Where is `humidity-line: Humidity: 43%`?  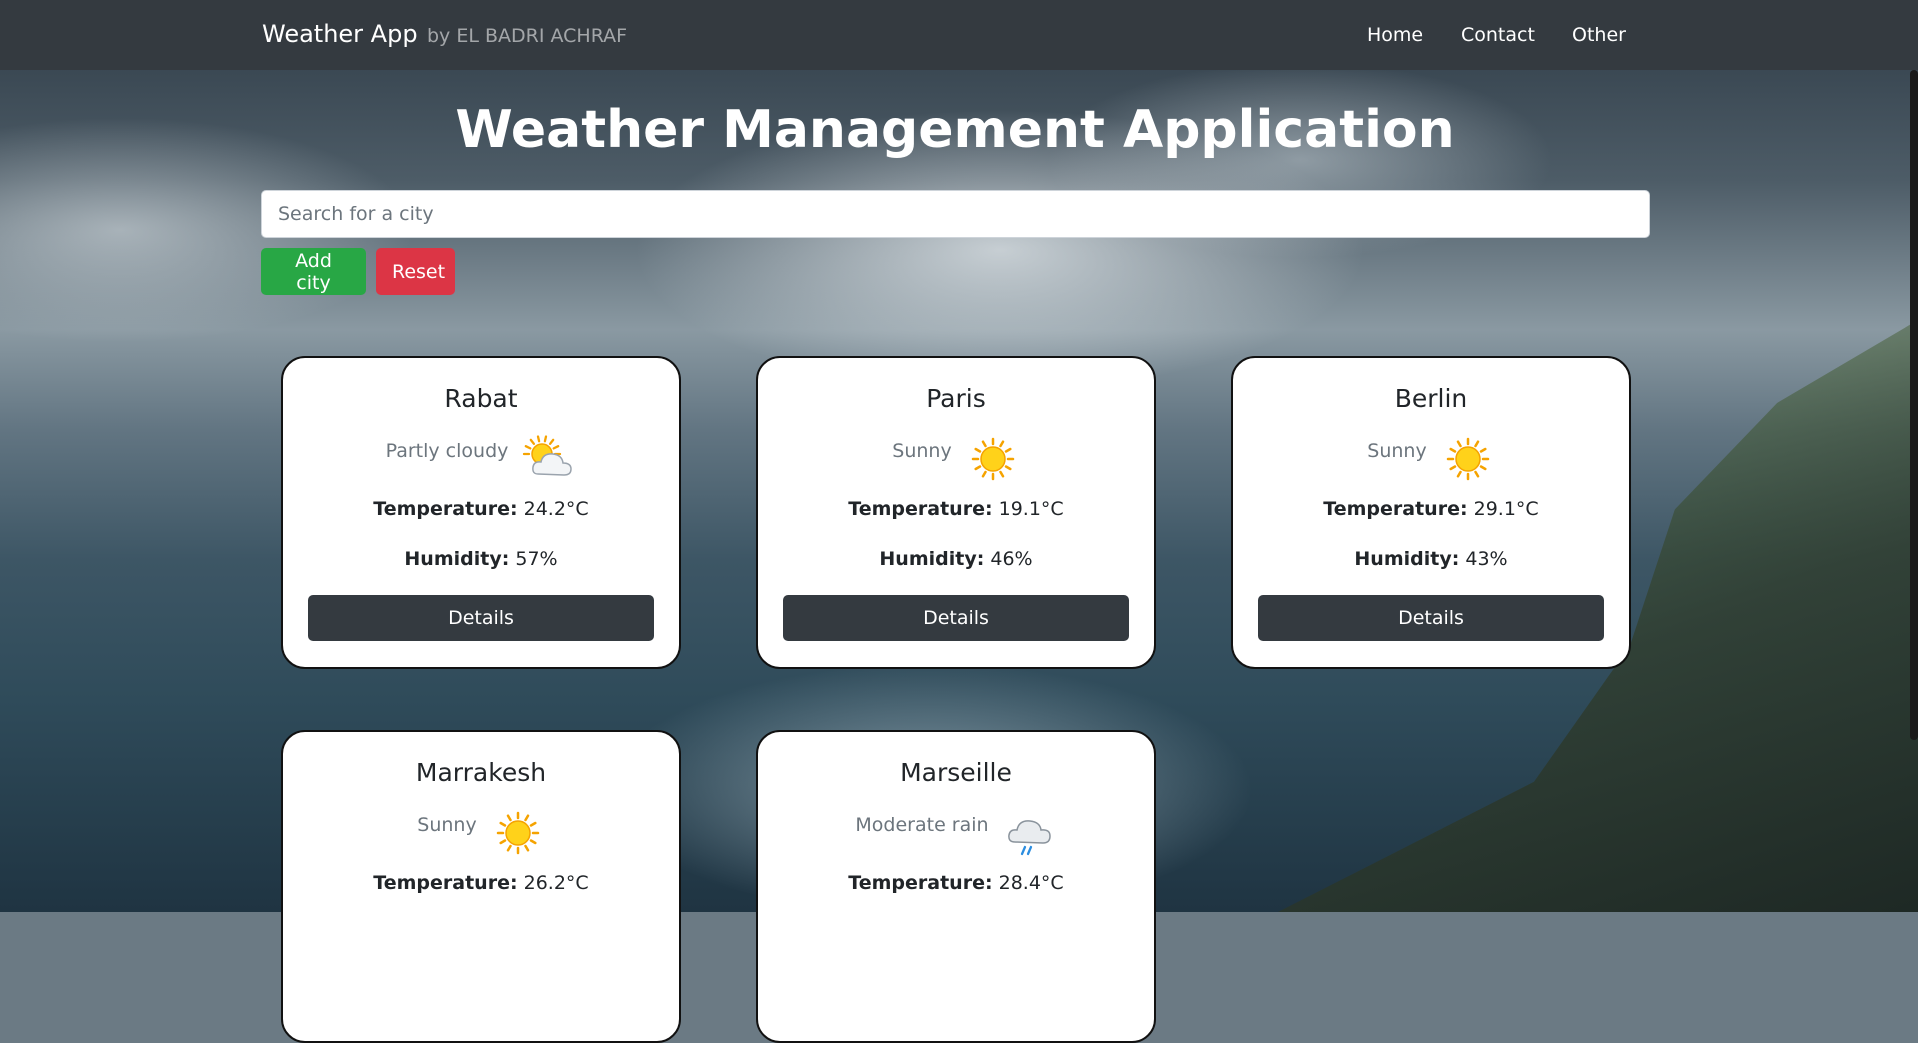
humidity-line: Humidity: 43% is located at coordinates (1431, 559).